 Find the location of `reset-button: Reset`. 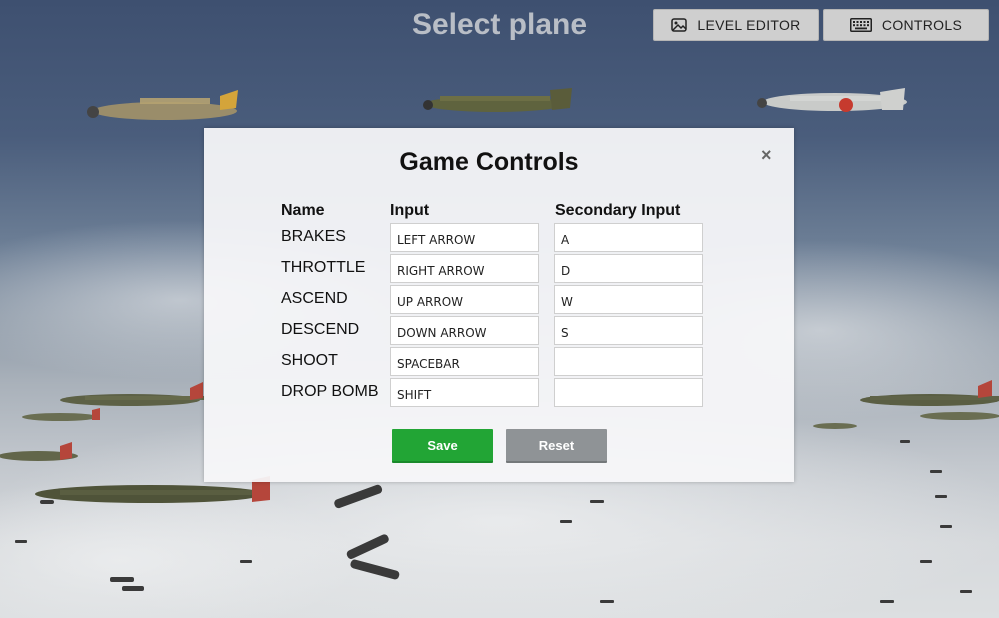

reset-button: Reset is located at coordinates (556, 446).